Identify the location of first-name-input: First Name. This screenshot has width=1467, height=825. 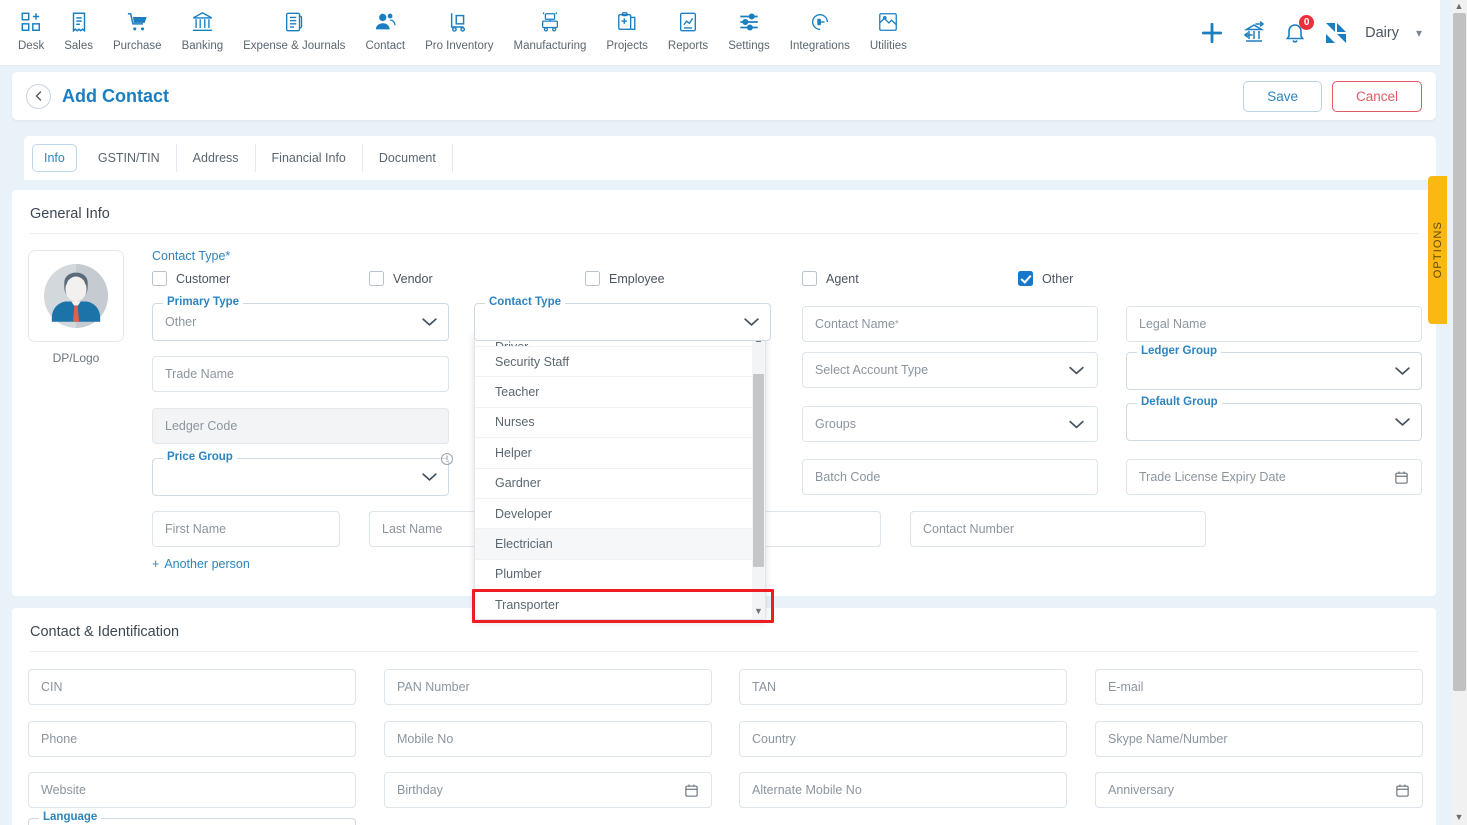
(246, 529).